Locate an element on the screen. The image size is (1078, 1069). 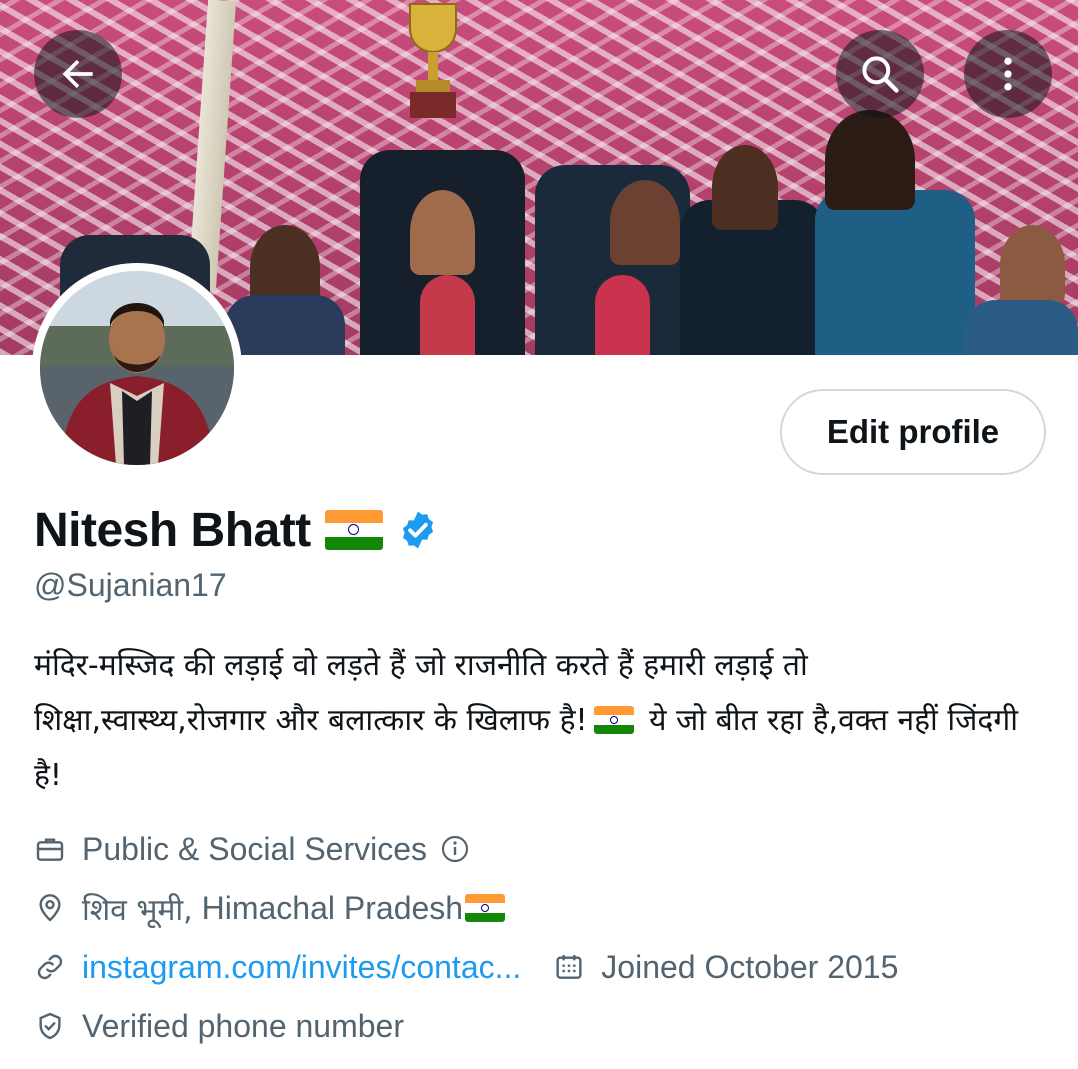
edit-profile-button: Edit profile is located at coordinates (913, 432).